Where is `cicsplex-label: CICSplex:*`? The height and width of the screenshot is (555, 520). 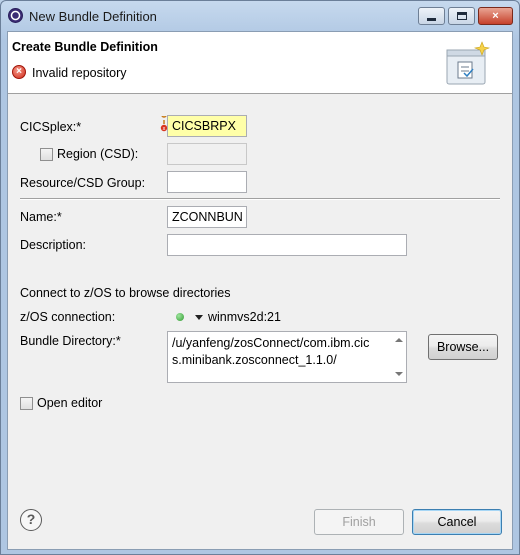 cicsplex-label: CICSplex:* is located at coordinates (51, 127).